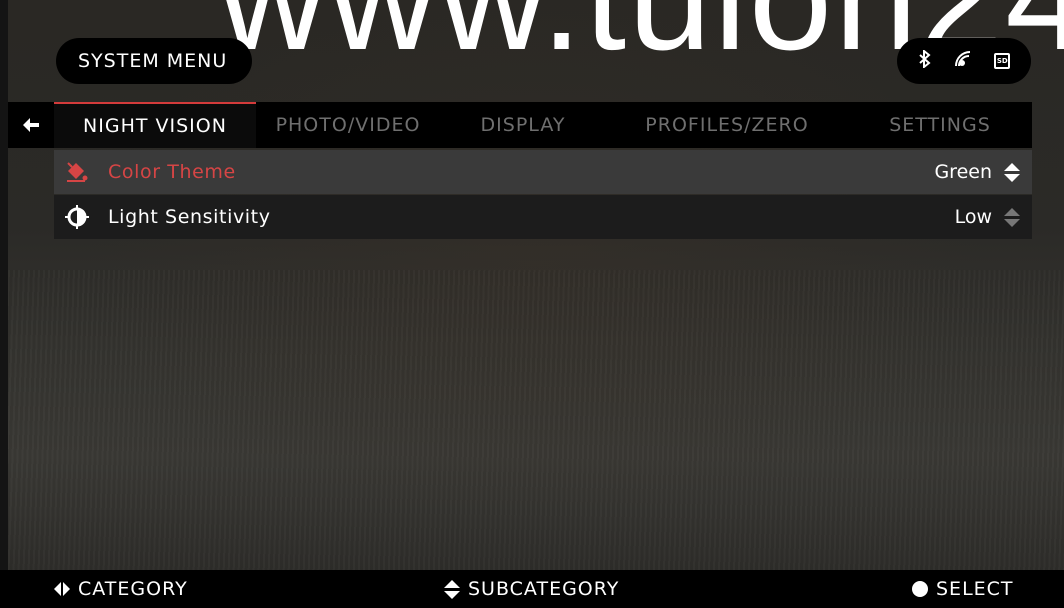 Image resolution: width=1064 pixels, height=608 pixels. I want to click on hint-select: SELECT, so click(963, 589).